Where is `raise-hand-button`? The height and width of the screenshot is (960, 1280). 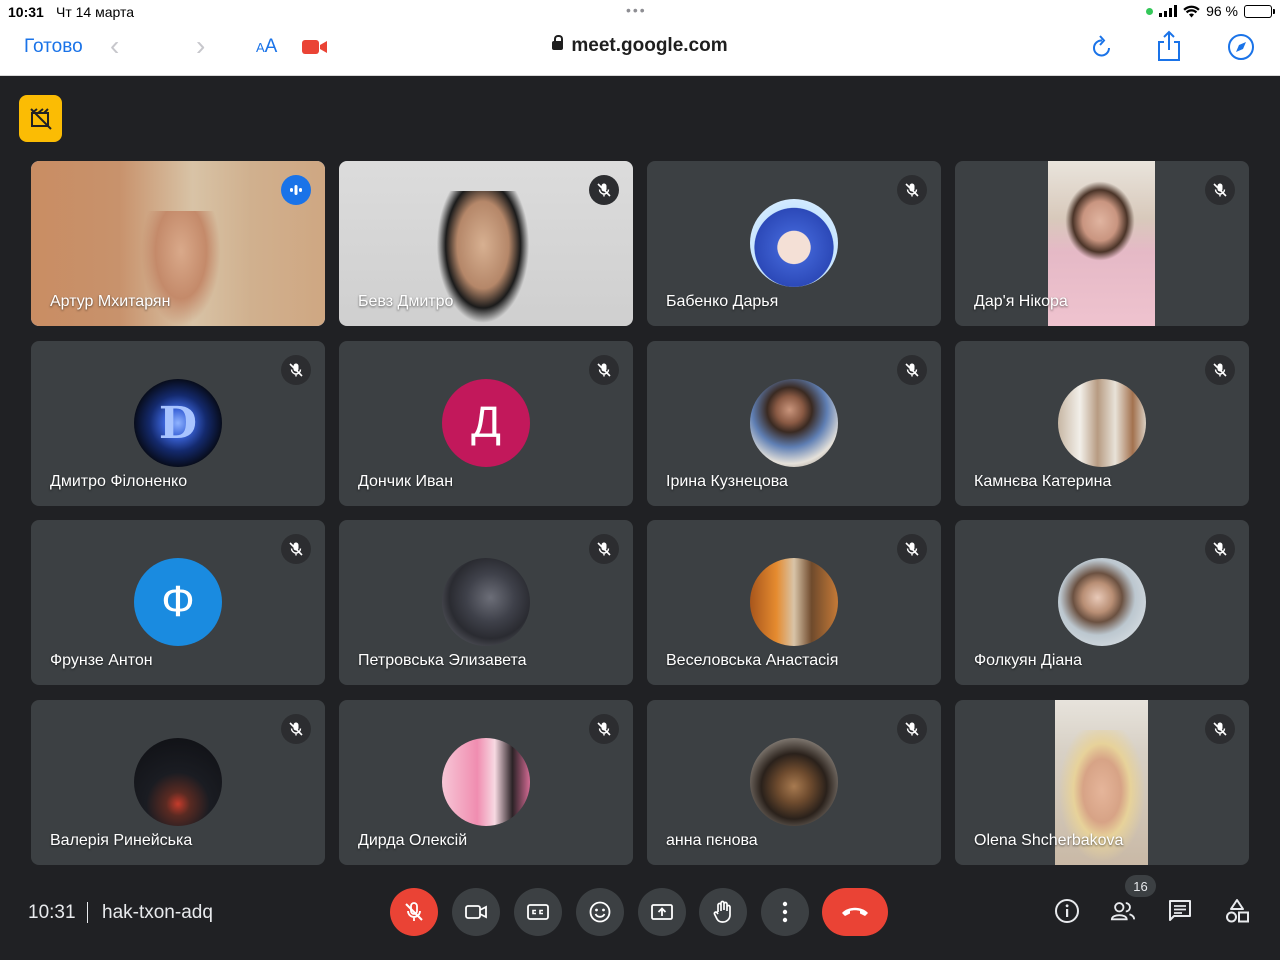
raise-hand-button is located at coordinates (723, 912).